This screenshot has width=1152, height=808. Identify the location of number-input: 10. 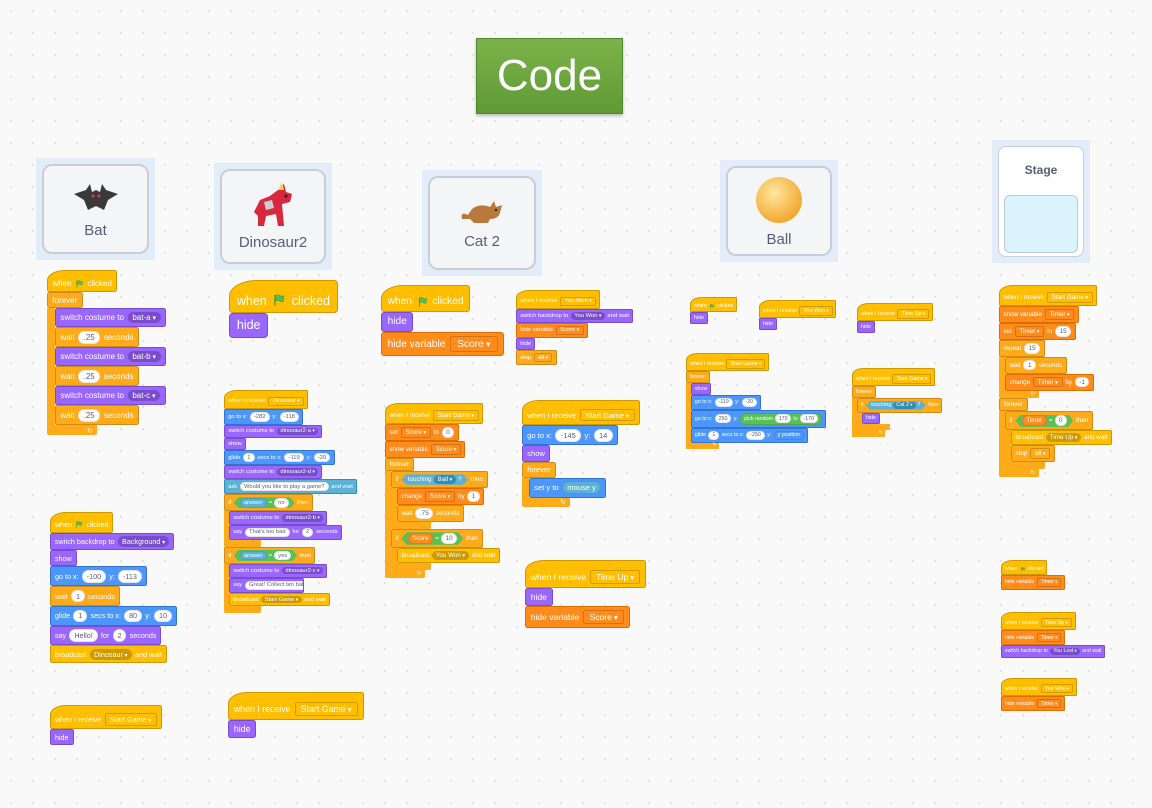
(449, 538).